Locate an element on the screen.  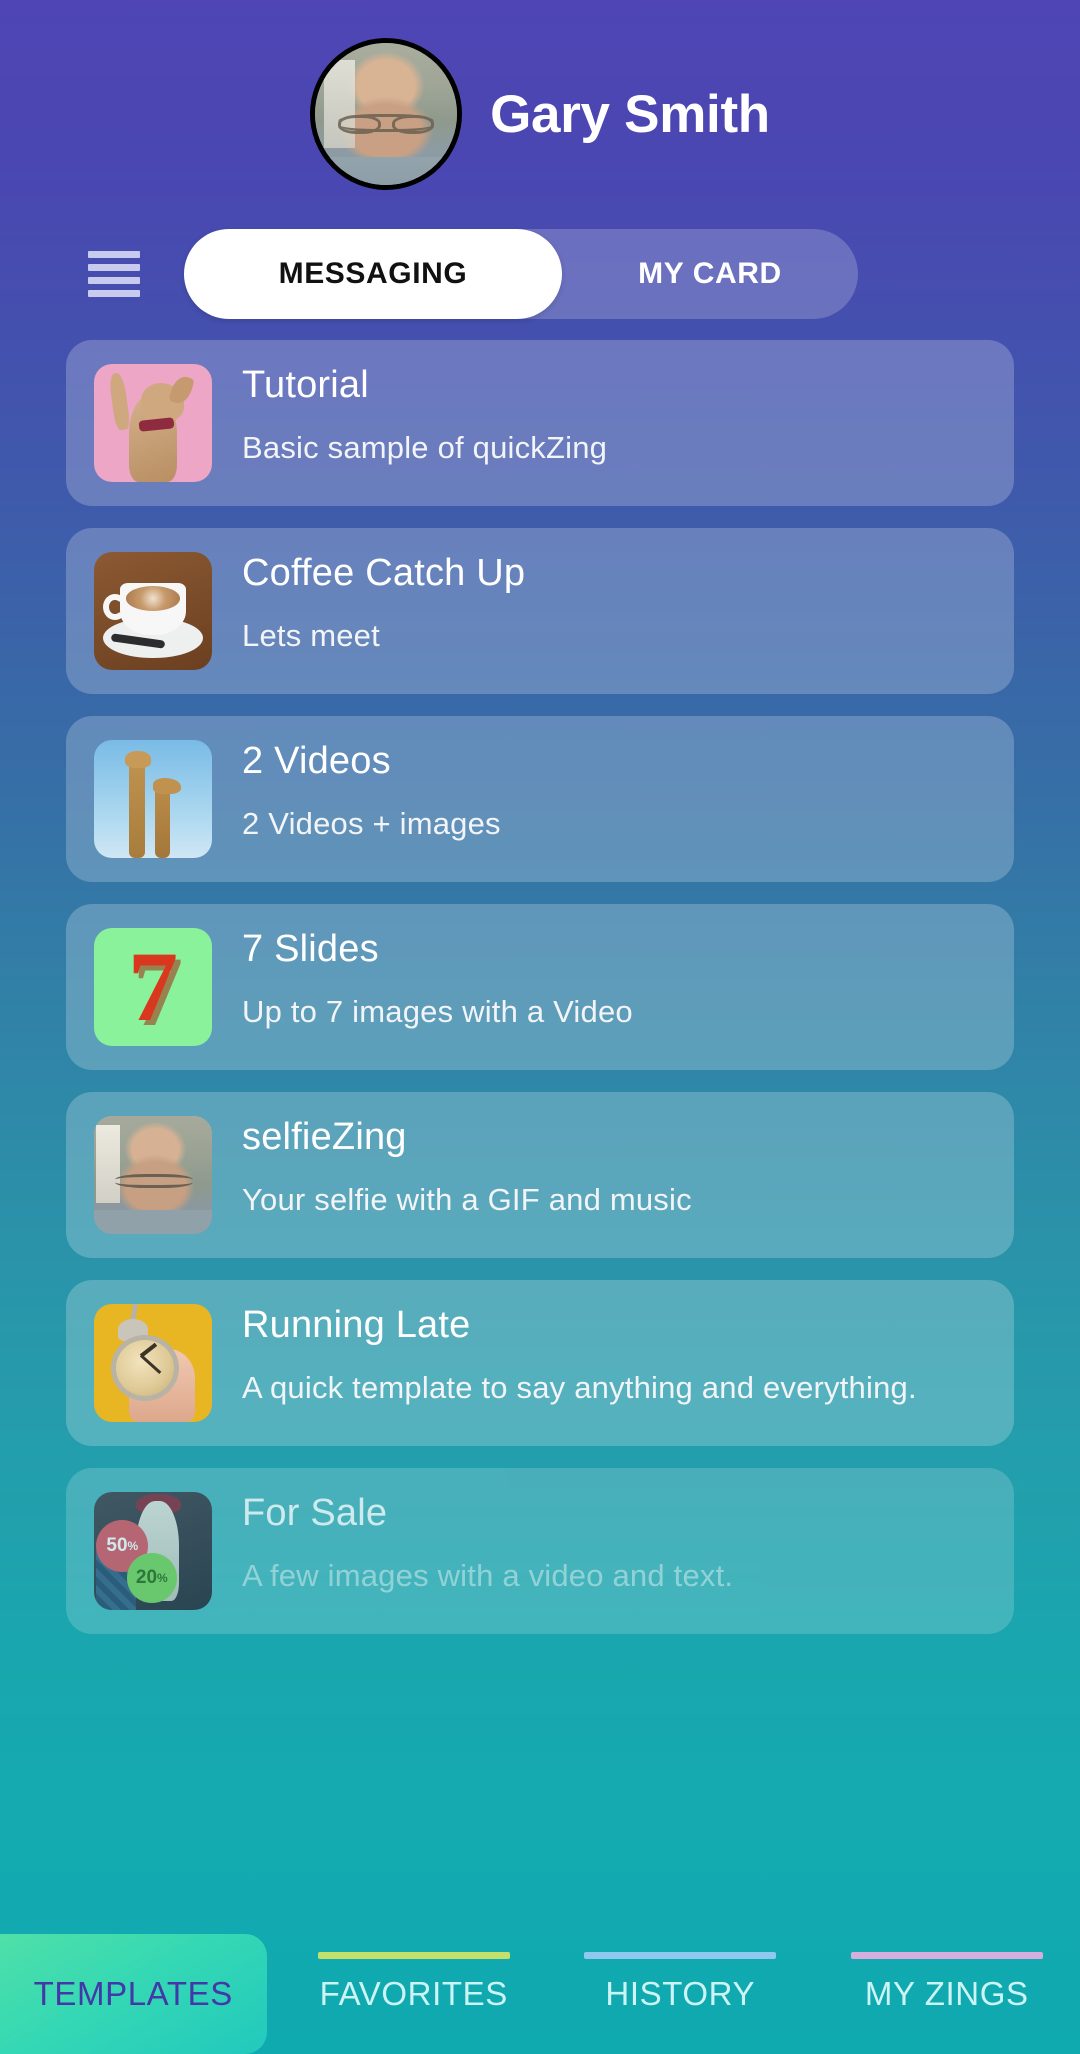
list-item-subtitle: A few images with a video and text. is located at coordinates (488, 1575).